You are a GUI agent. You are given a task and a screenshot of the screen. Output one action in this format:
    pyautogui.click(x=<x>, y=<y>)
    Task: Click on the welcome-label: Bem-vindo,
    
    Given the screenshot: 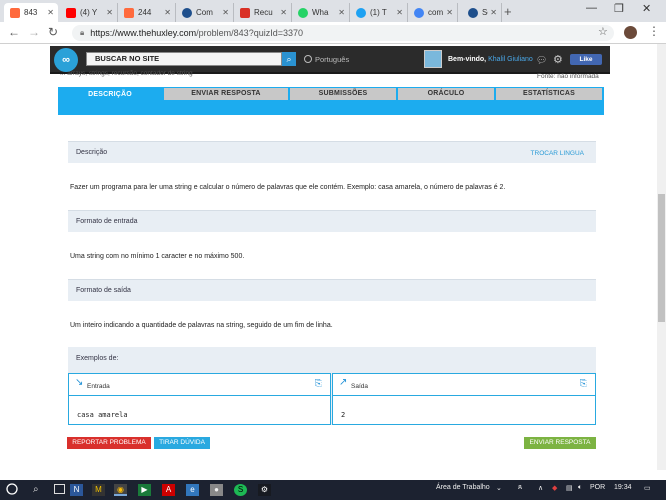 What is the action you would take?
    pyautogui.click(x=467, y=59)
    